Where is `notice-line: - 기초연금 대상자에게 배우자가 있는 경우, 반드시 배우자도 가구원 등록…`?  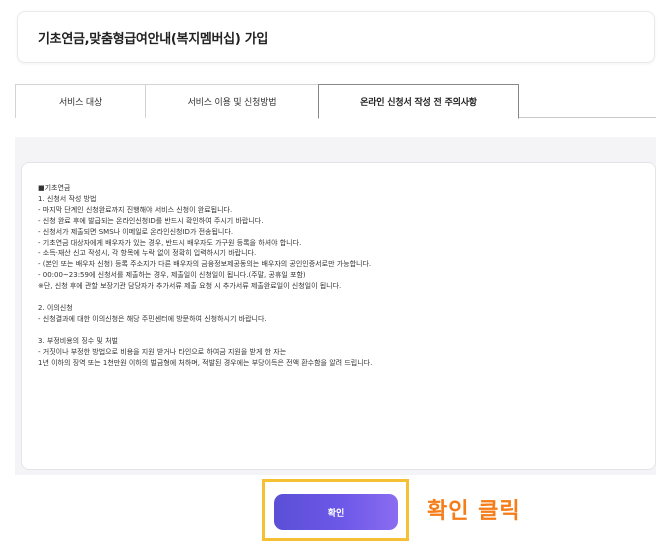 notice-line: - 기초연금 대상자에게 배우자가 있는 경우, 반드시 배우자도 가구원 등록… is located at coordinates (170, 242).